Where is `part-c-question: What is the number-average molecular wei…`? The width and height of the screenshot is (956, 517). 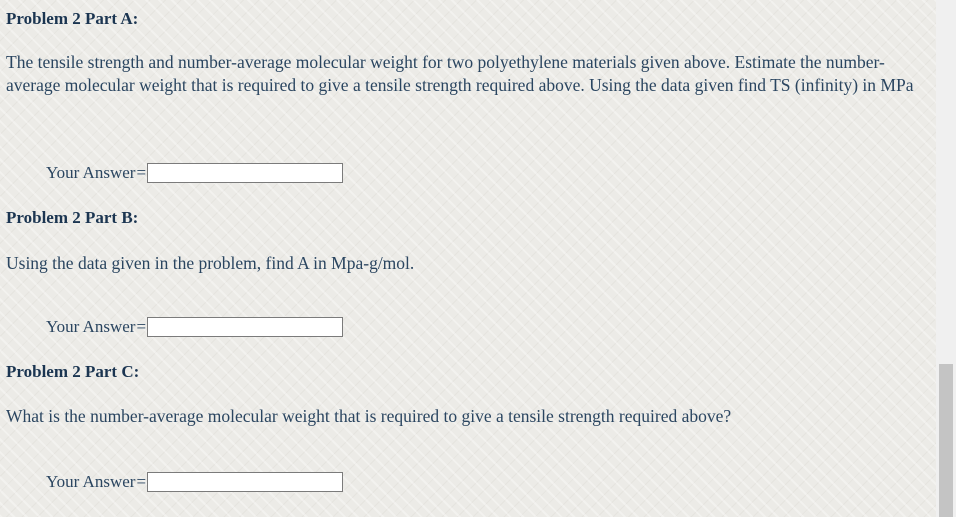
part-c-question: What is the number-average molecular wei… is located at coordinates (369, 416).